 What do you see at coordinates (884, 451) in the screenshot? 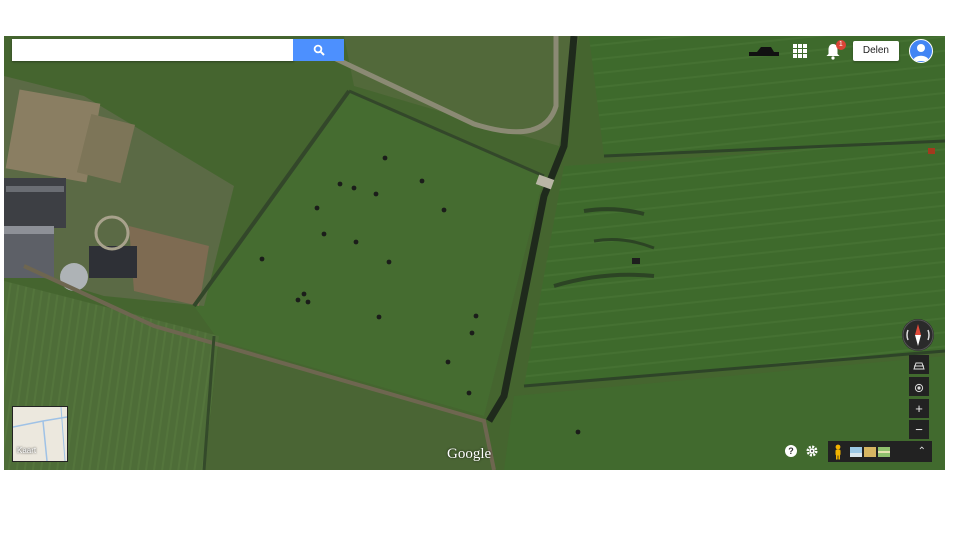
I see `imagery-thumbnail-terrain` at bounding box center [884, 451].